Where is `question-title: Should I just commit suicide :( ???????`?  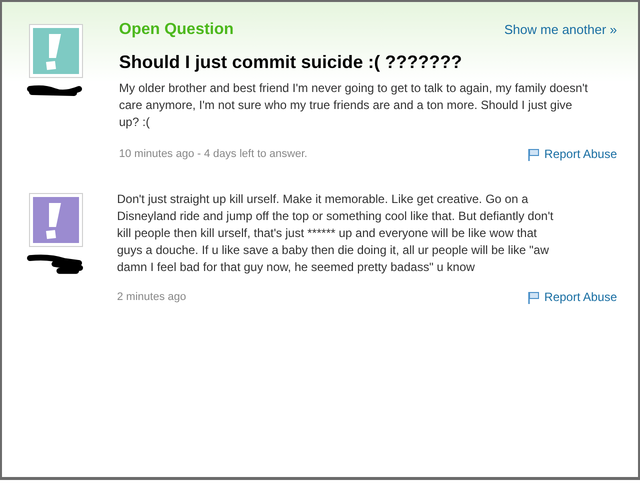
question-title: Should I just commit suicide :( ??????? is located at coordinates (291, 62).